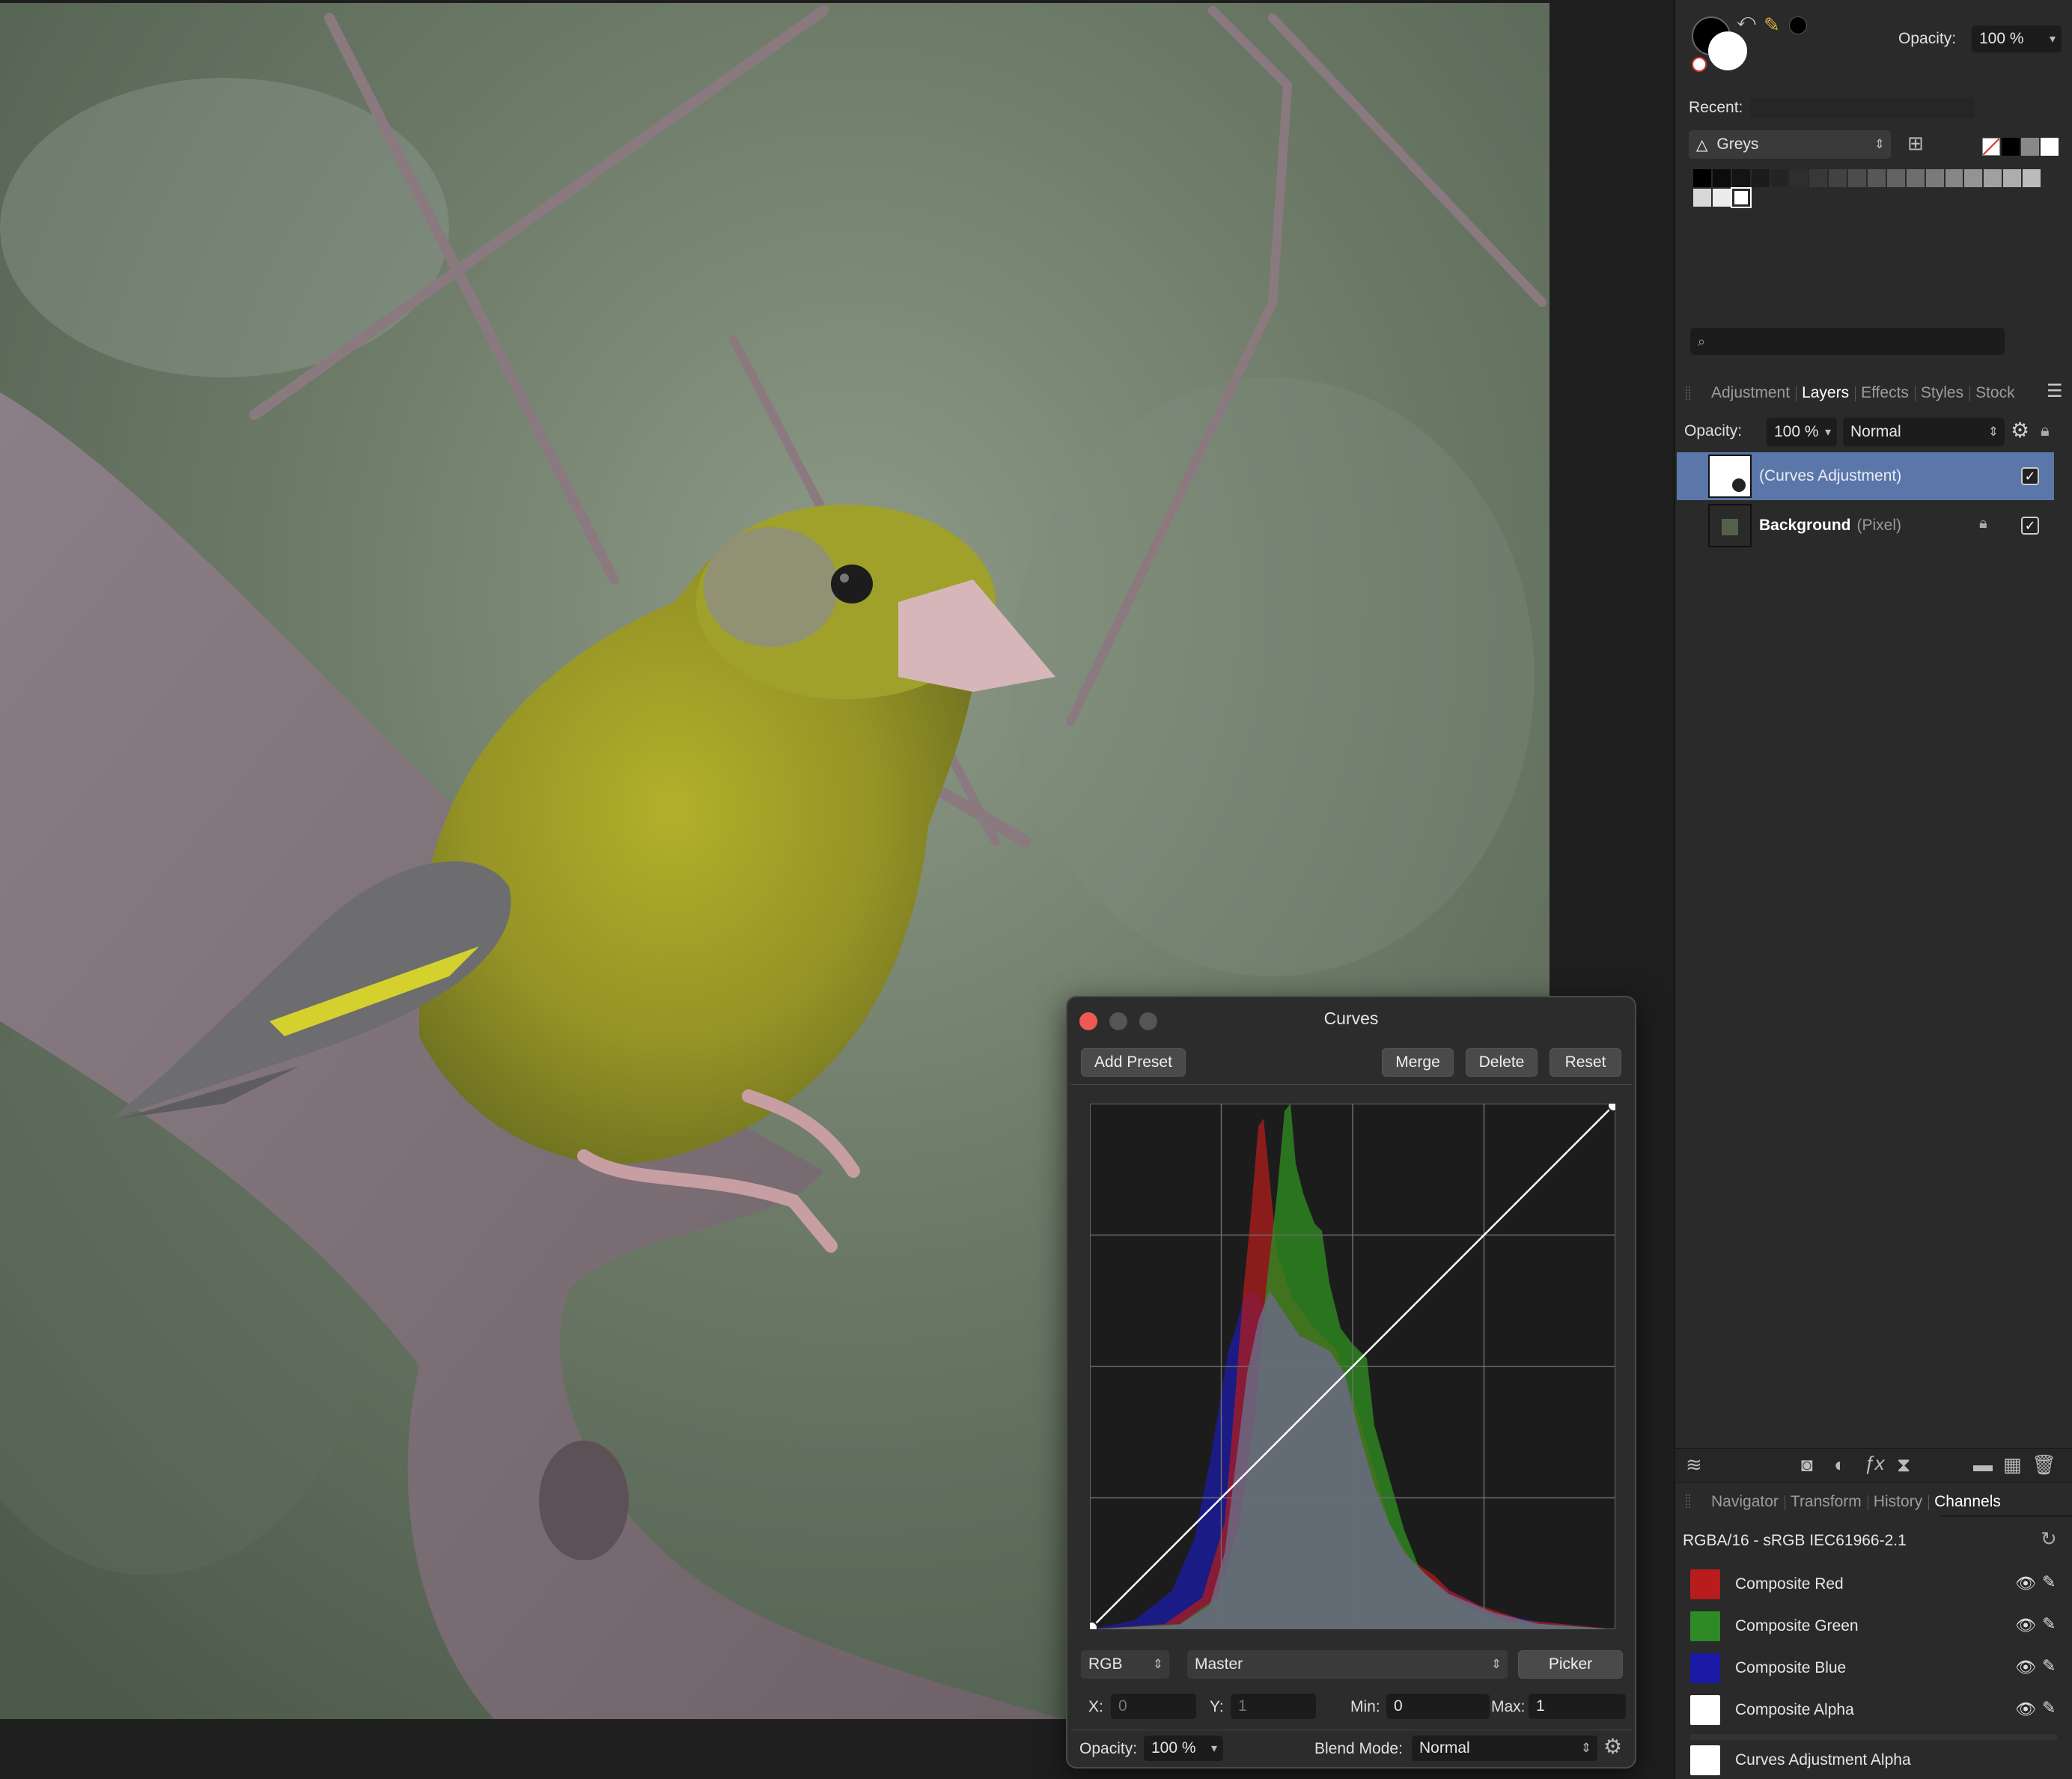 The width and height of the screenshot is (2072, 1779). What do you see at coordinates (1273, 1707) in the screenshot?
I see `y-input: 1` at bounding box center [1273, 1707].